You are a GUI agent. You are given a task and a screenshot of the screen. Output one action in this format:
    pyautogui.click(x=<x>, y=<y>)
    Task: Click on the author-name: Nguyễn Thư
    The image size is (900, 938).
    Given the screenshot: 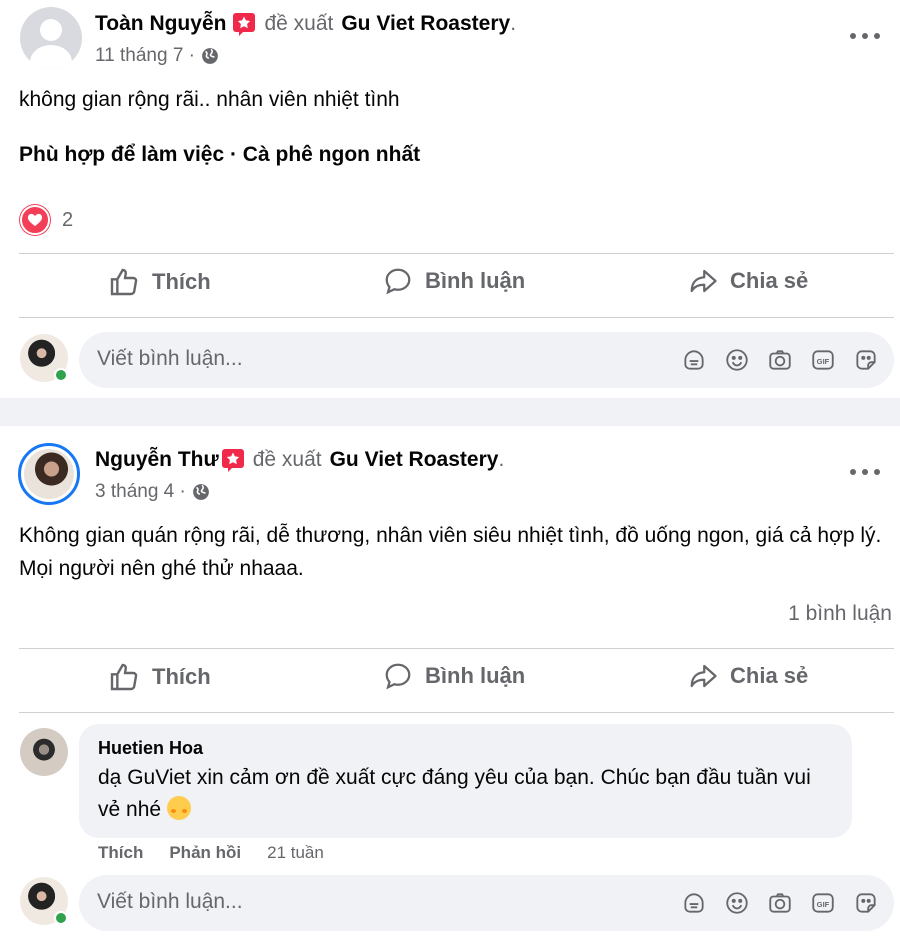 What is the action you would take?
    pyautogui.click(x=157, y=460)
    